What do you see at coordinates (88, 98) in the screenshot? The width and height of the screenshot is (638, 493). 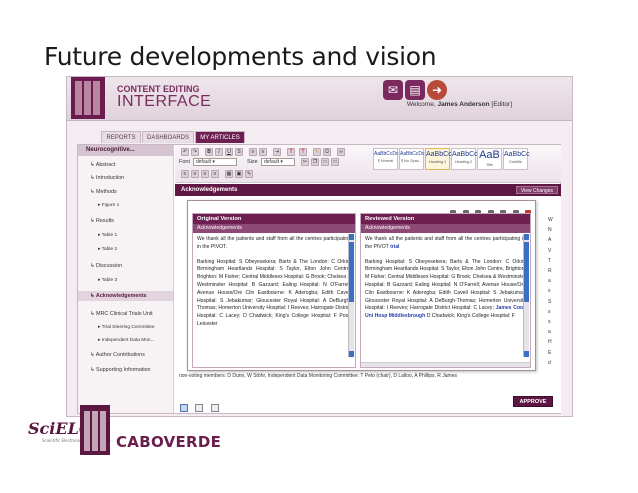 I see `app-logo-mark` at bounding box center [88, 98].